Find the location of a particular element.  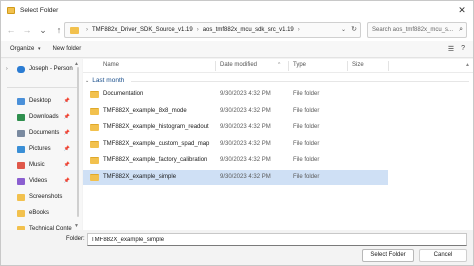

help-icon: ? is located at coordinates (463, 49).